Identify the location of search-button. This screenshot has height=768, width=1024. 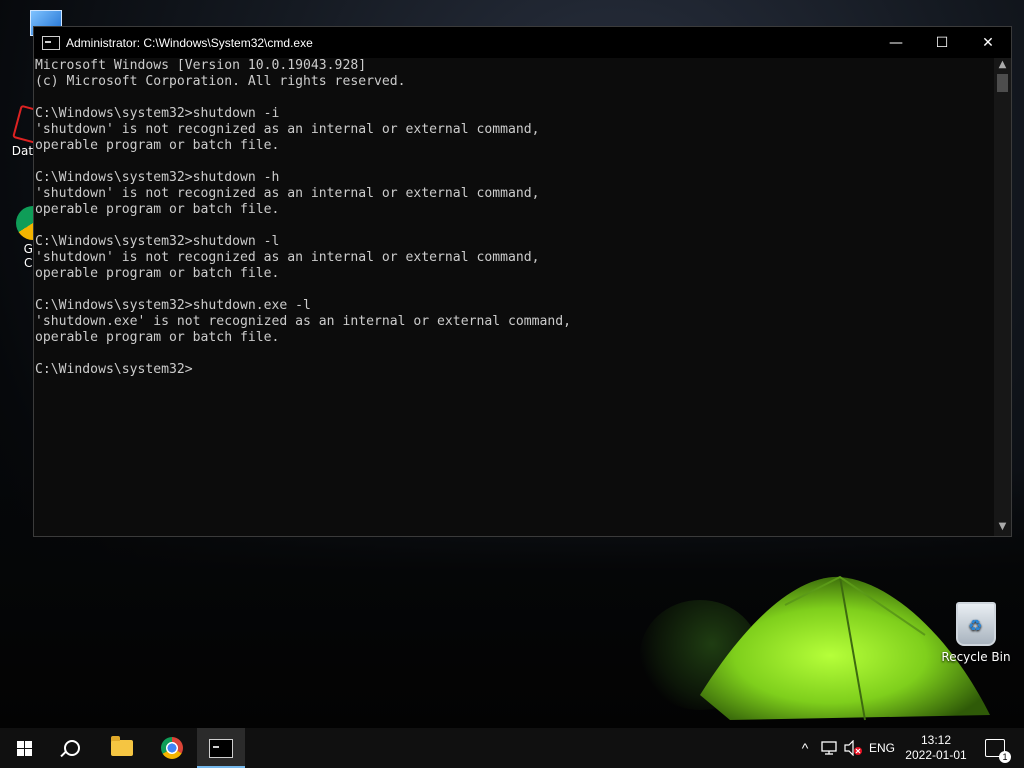
(72, 748).